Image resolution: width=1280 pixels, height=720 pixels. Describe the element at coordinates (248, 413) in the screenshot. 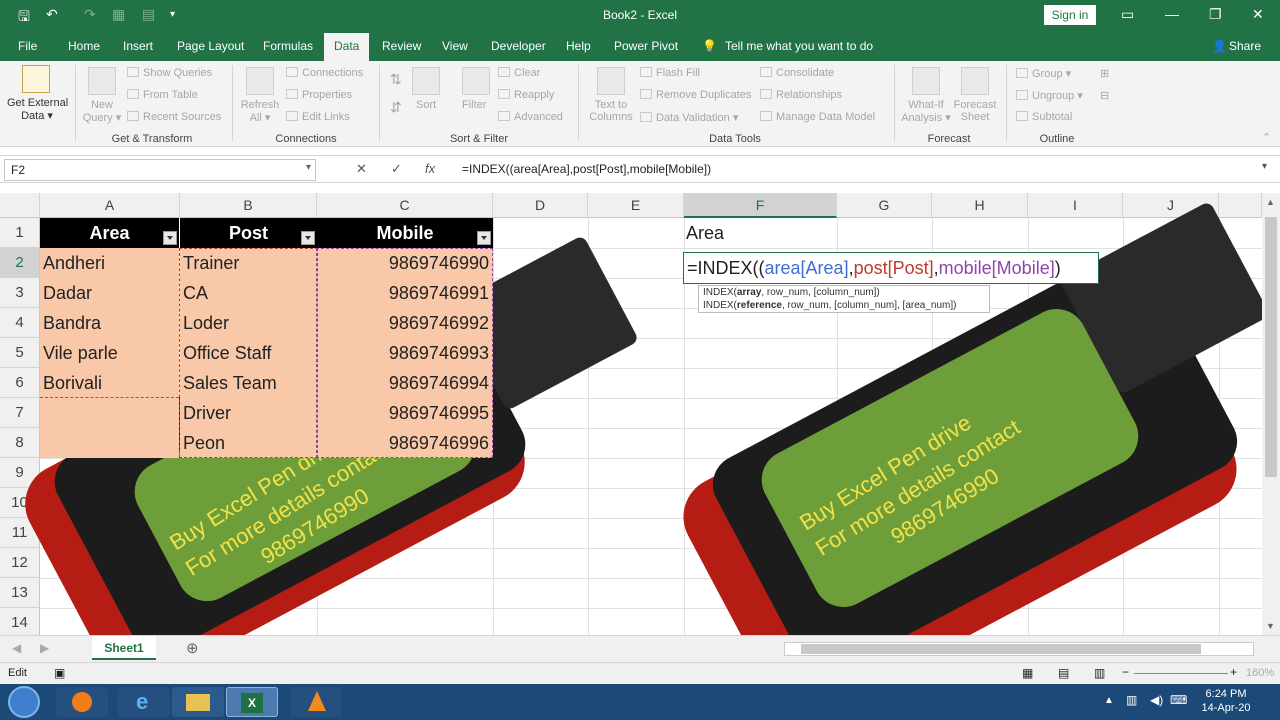

I see `table-cell: Driver` at that location.